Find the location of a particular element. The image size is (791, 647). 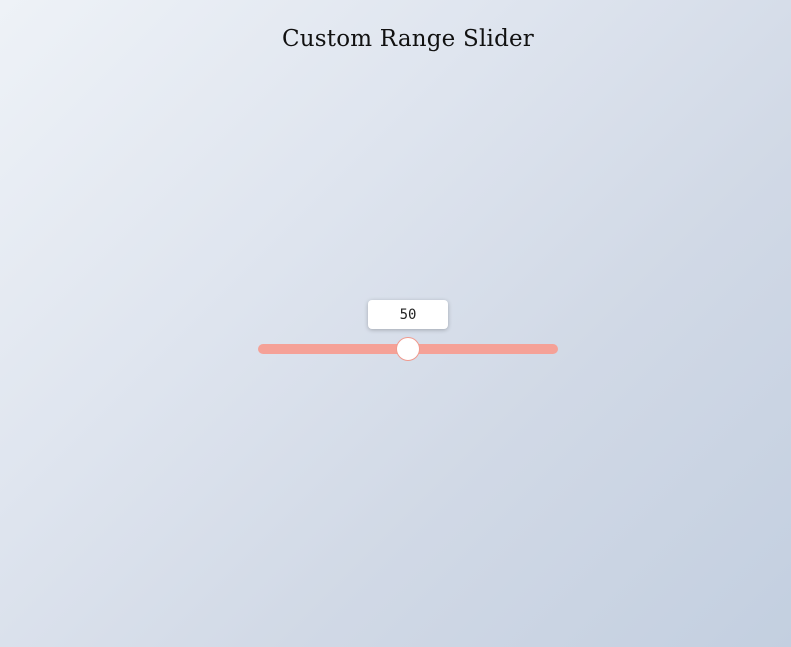

page-title: Custom Range Slider is located at coordinates (408, 39).